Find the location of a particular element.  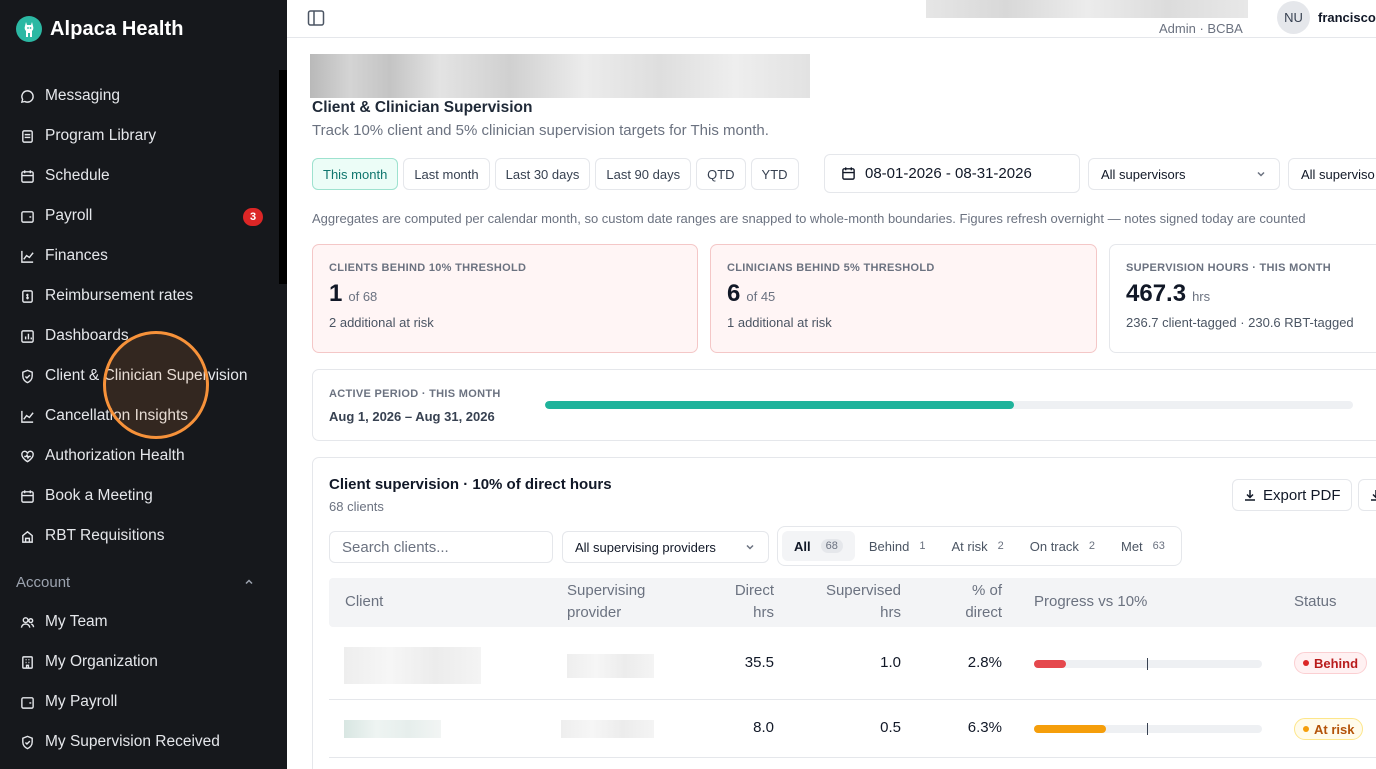

supervisors-select: All supervisors is located at coordinates (1184, 174).